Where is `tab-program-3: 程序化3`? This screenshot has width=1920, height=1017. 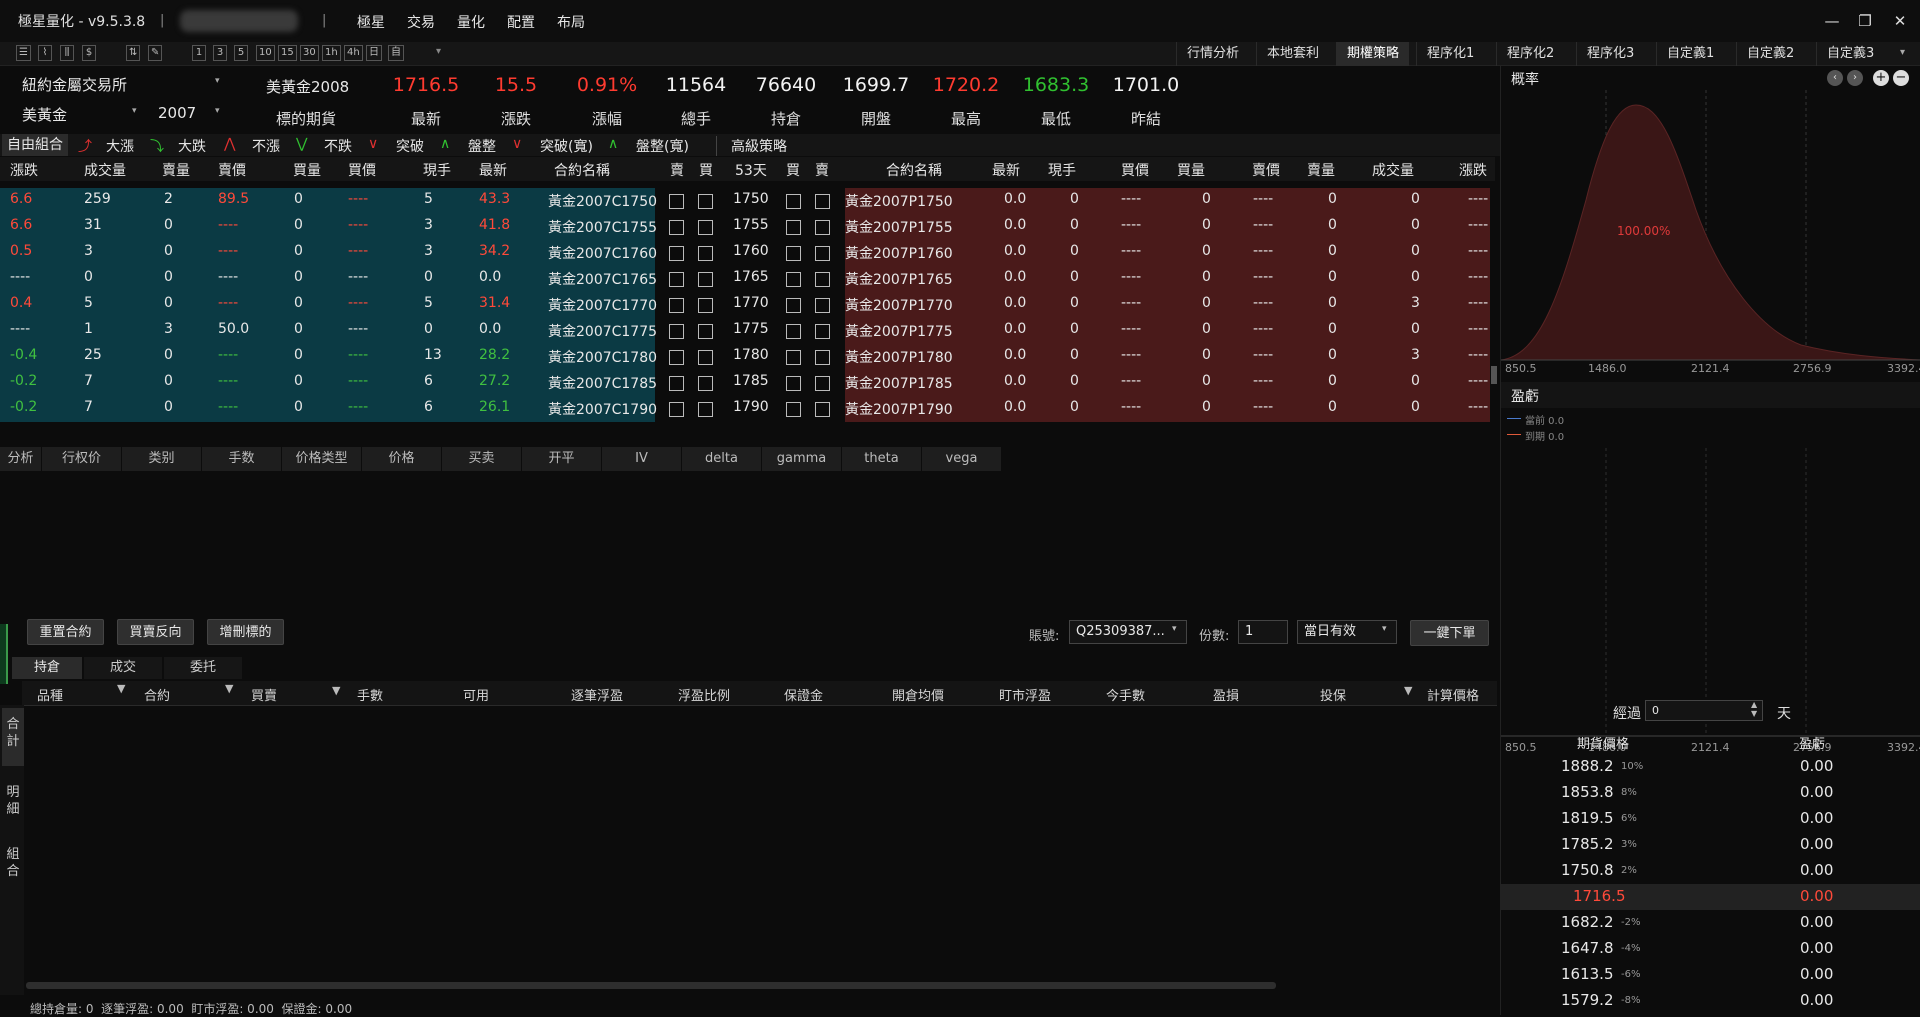 tab-program-3: 程序化3 is located at coordinates (1610, 54).